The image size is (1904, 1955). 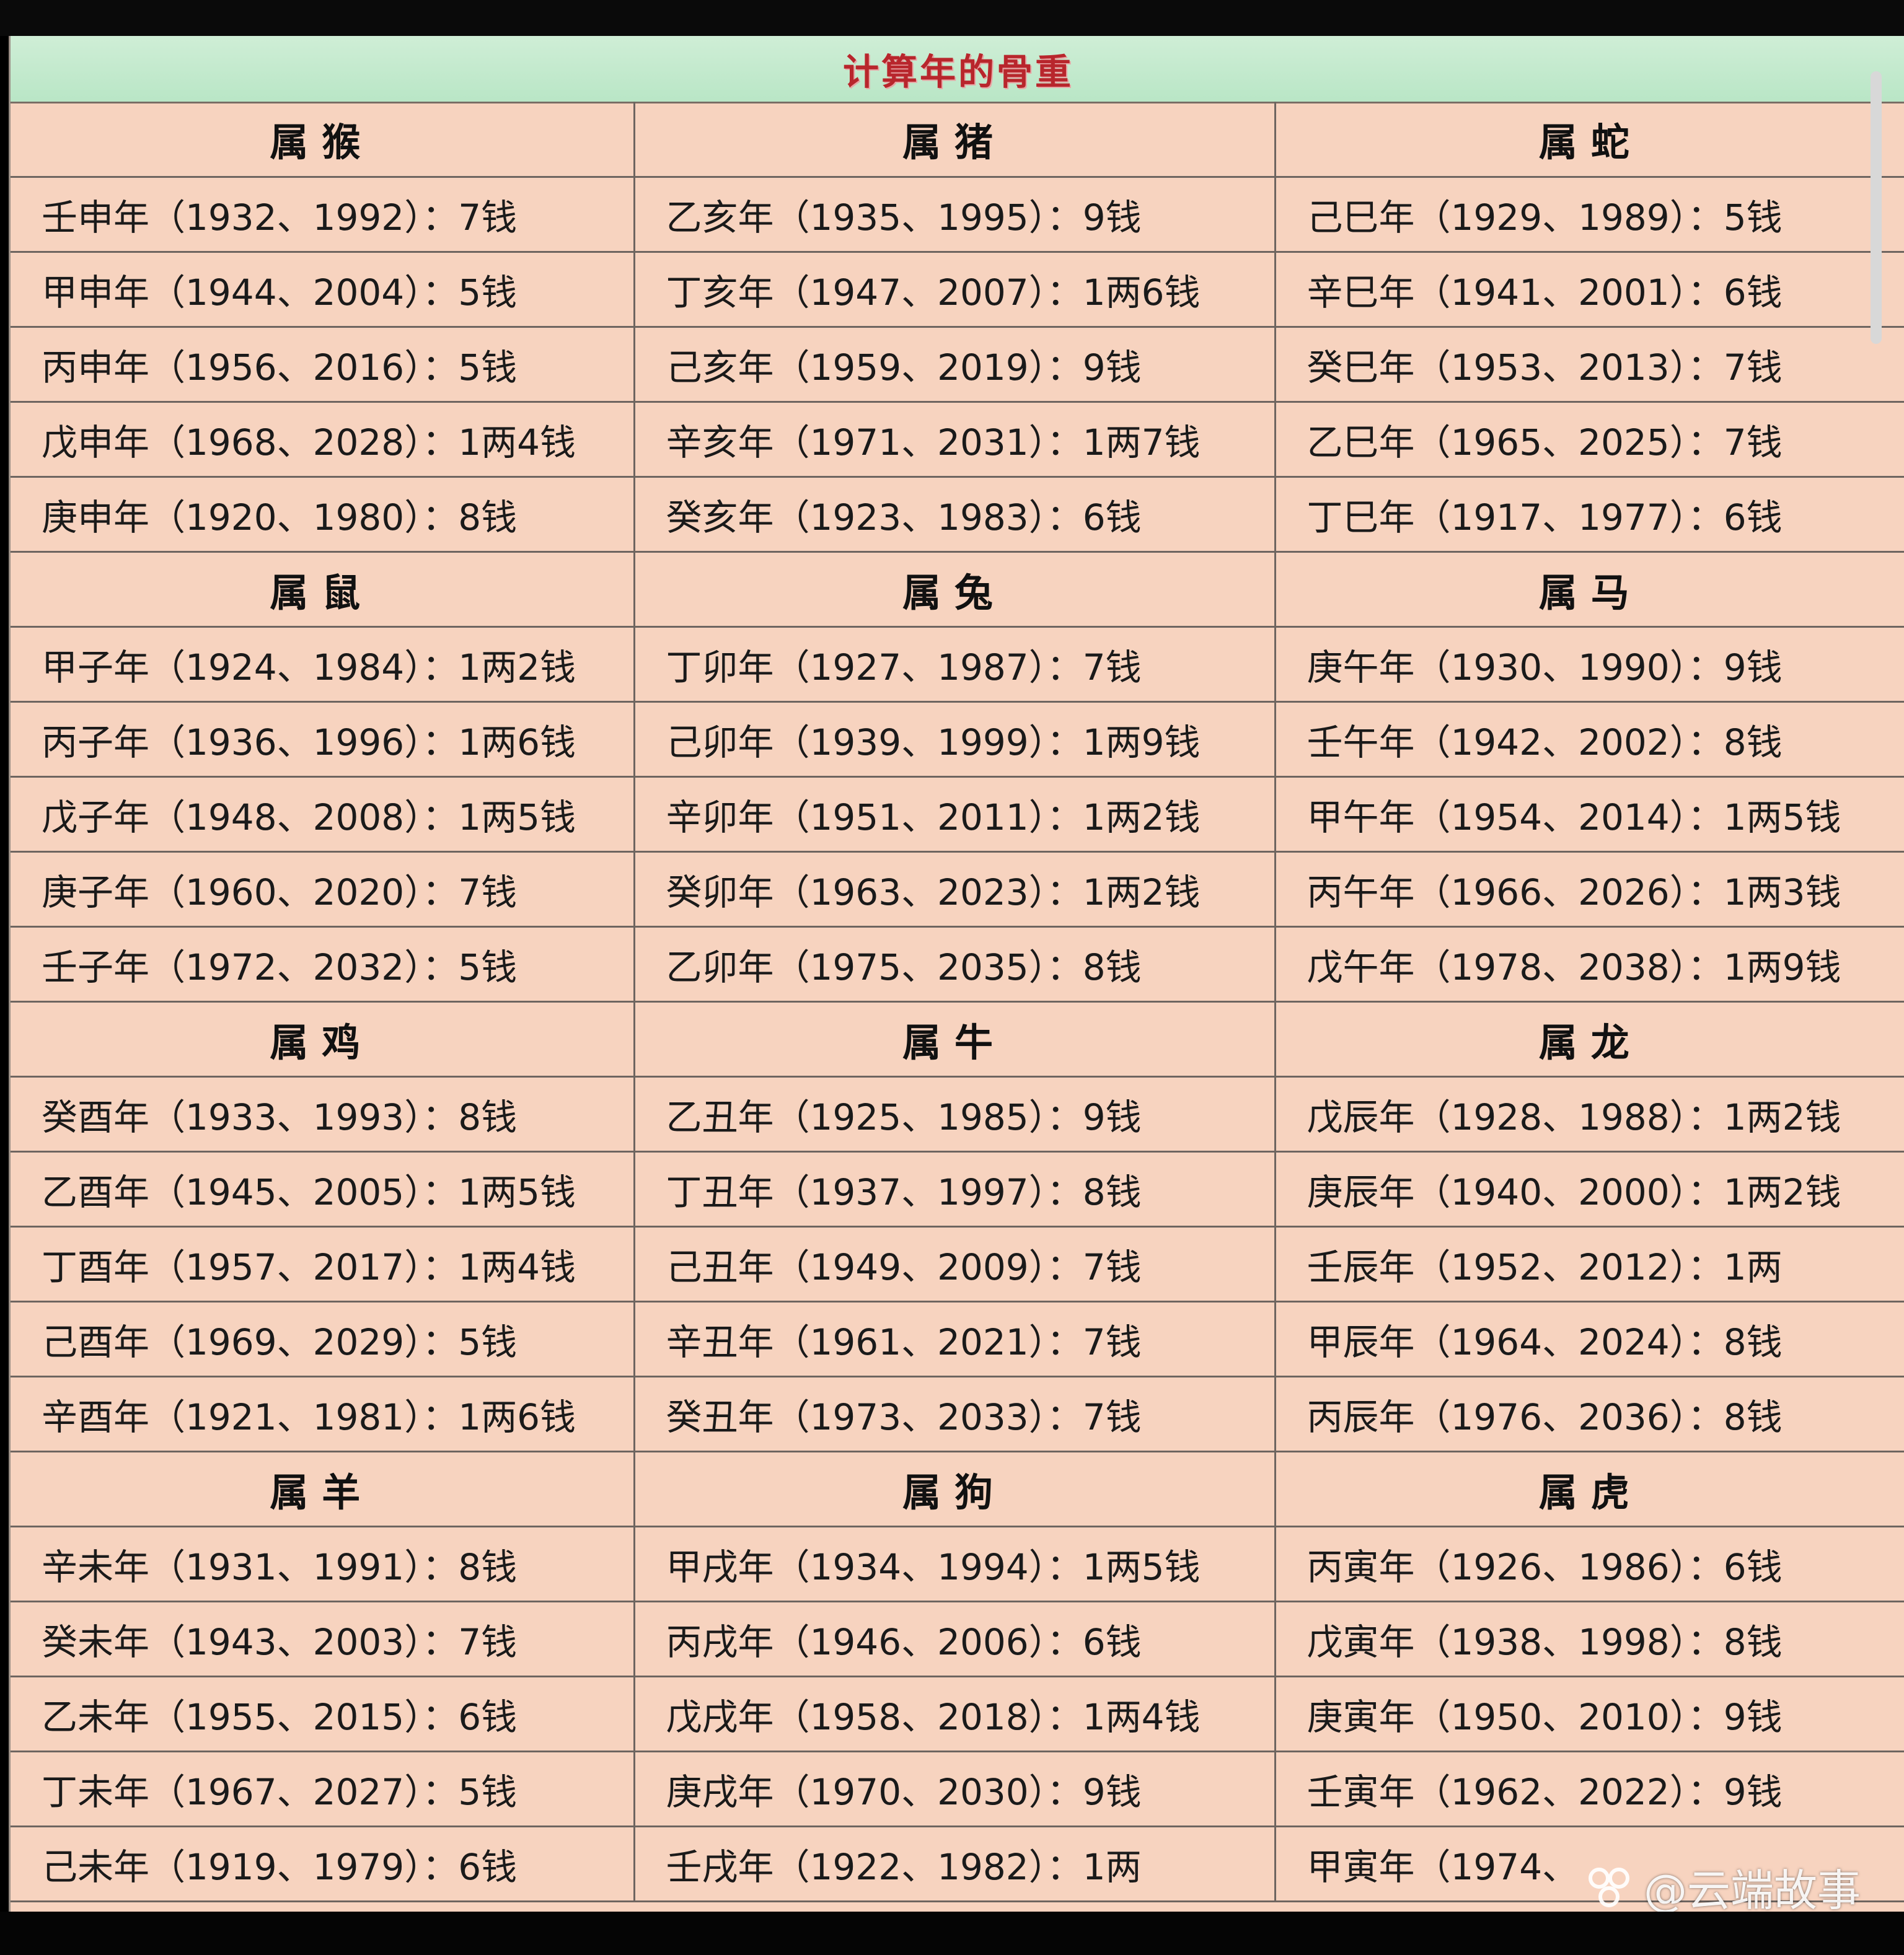 I want to click on vertical-scrollbar, so click(x=1876, y=208).